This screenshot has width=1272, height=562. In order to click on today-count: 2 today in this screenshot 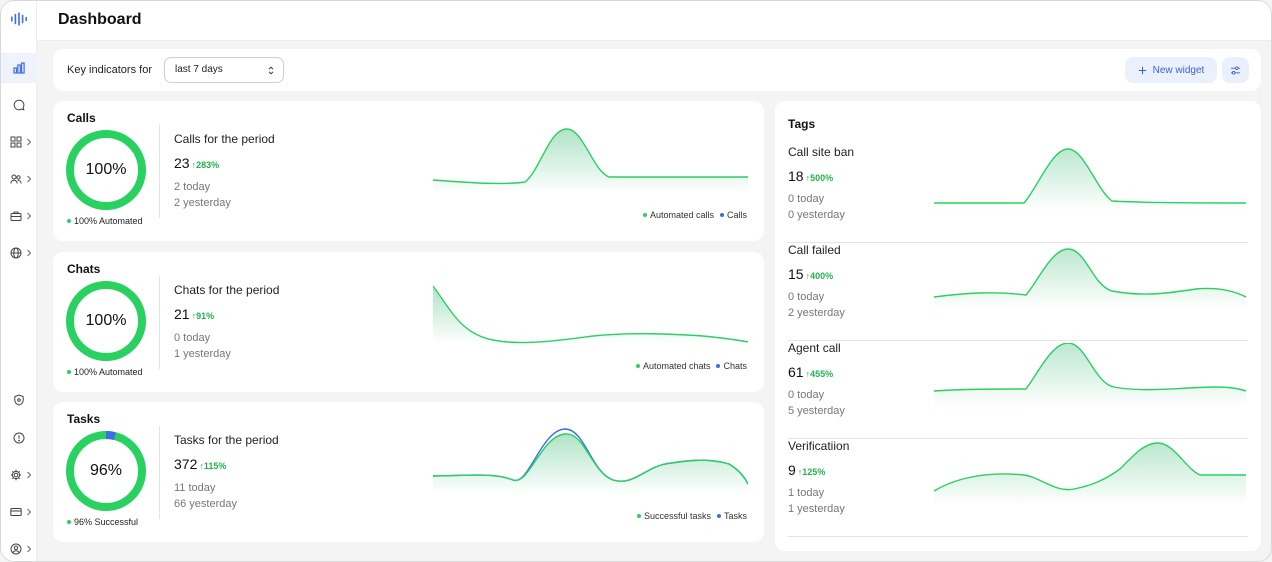, I will do `click(192, 187)`.